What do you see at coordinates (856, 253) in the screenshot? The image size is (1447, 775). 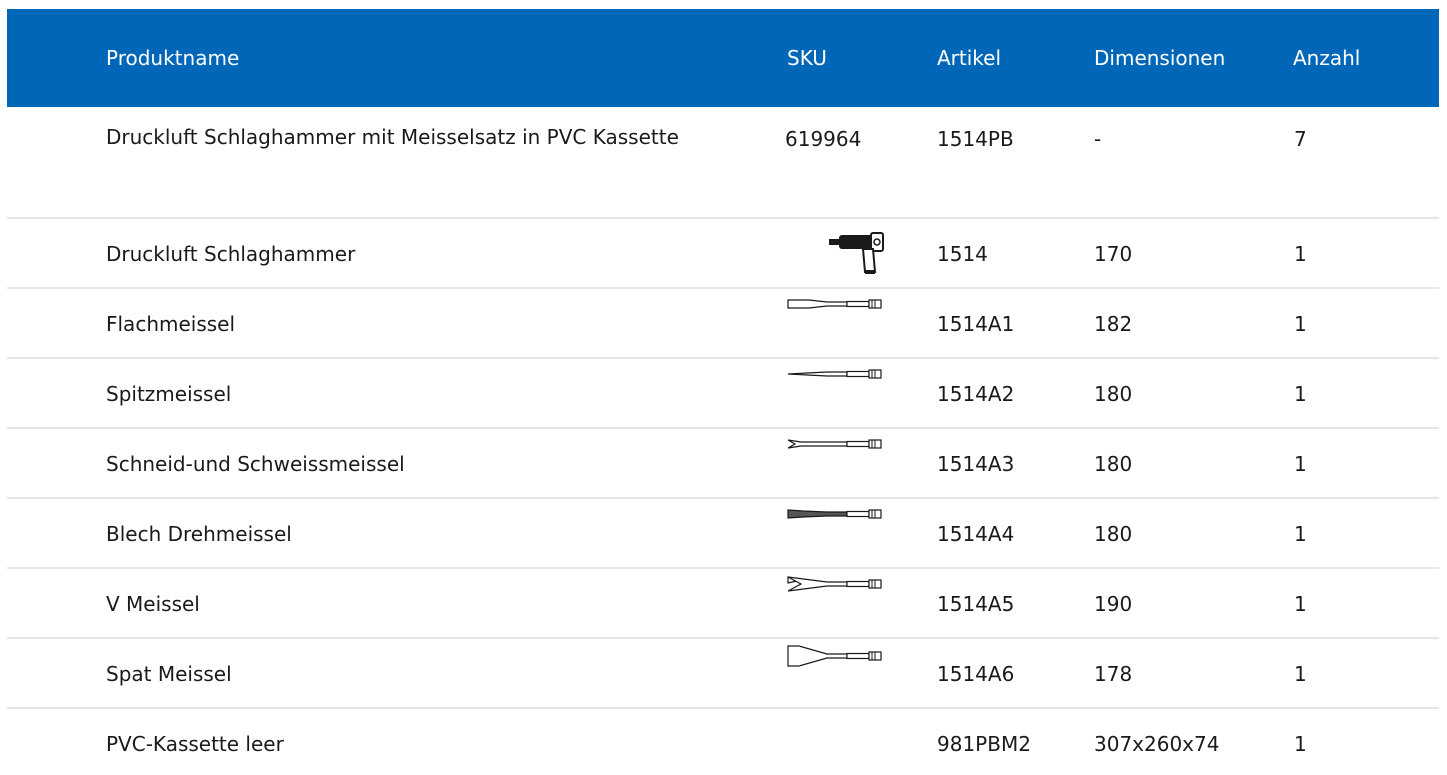 I see `air-hammer-icon` at bounding box center [856, 253].